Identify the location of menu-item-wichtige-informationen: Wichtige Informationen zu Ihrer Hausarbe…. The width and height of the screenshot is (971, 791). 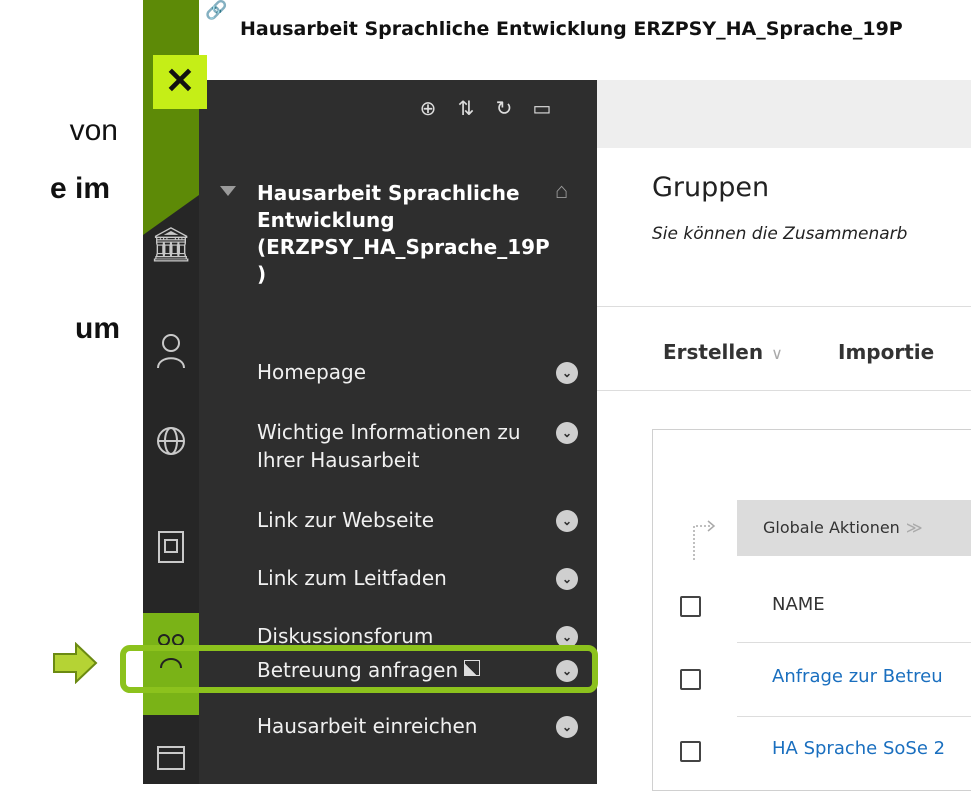
(407, 446).